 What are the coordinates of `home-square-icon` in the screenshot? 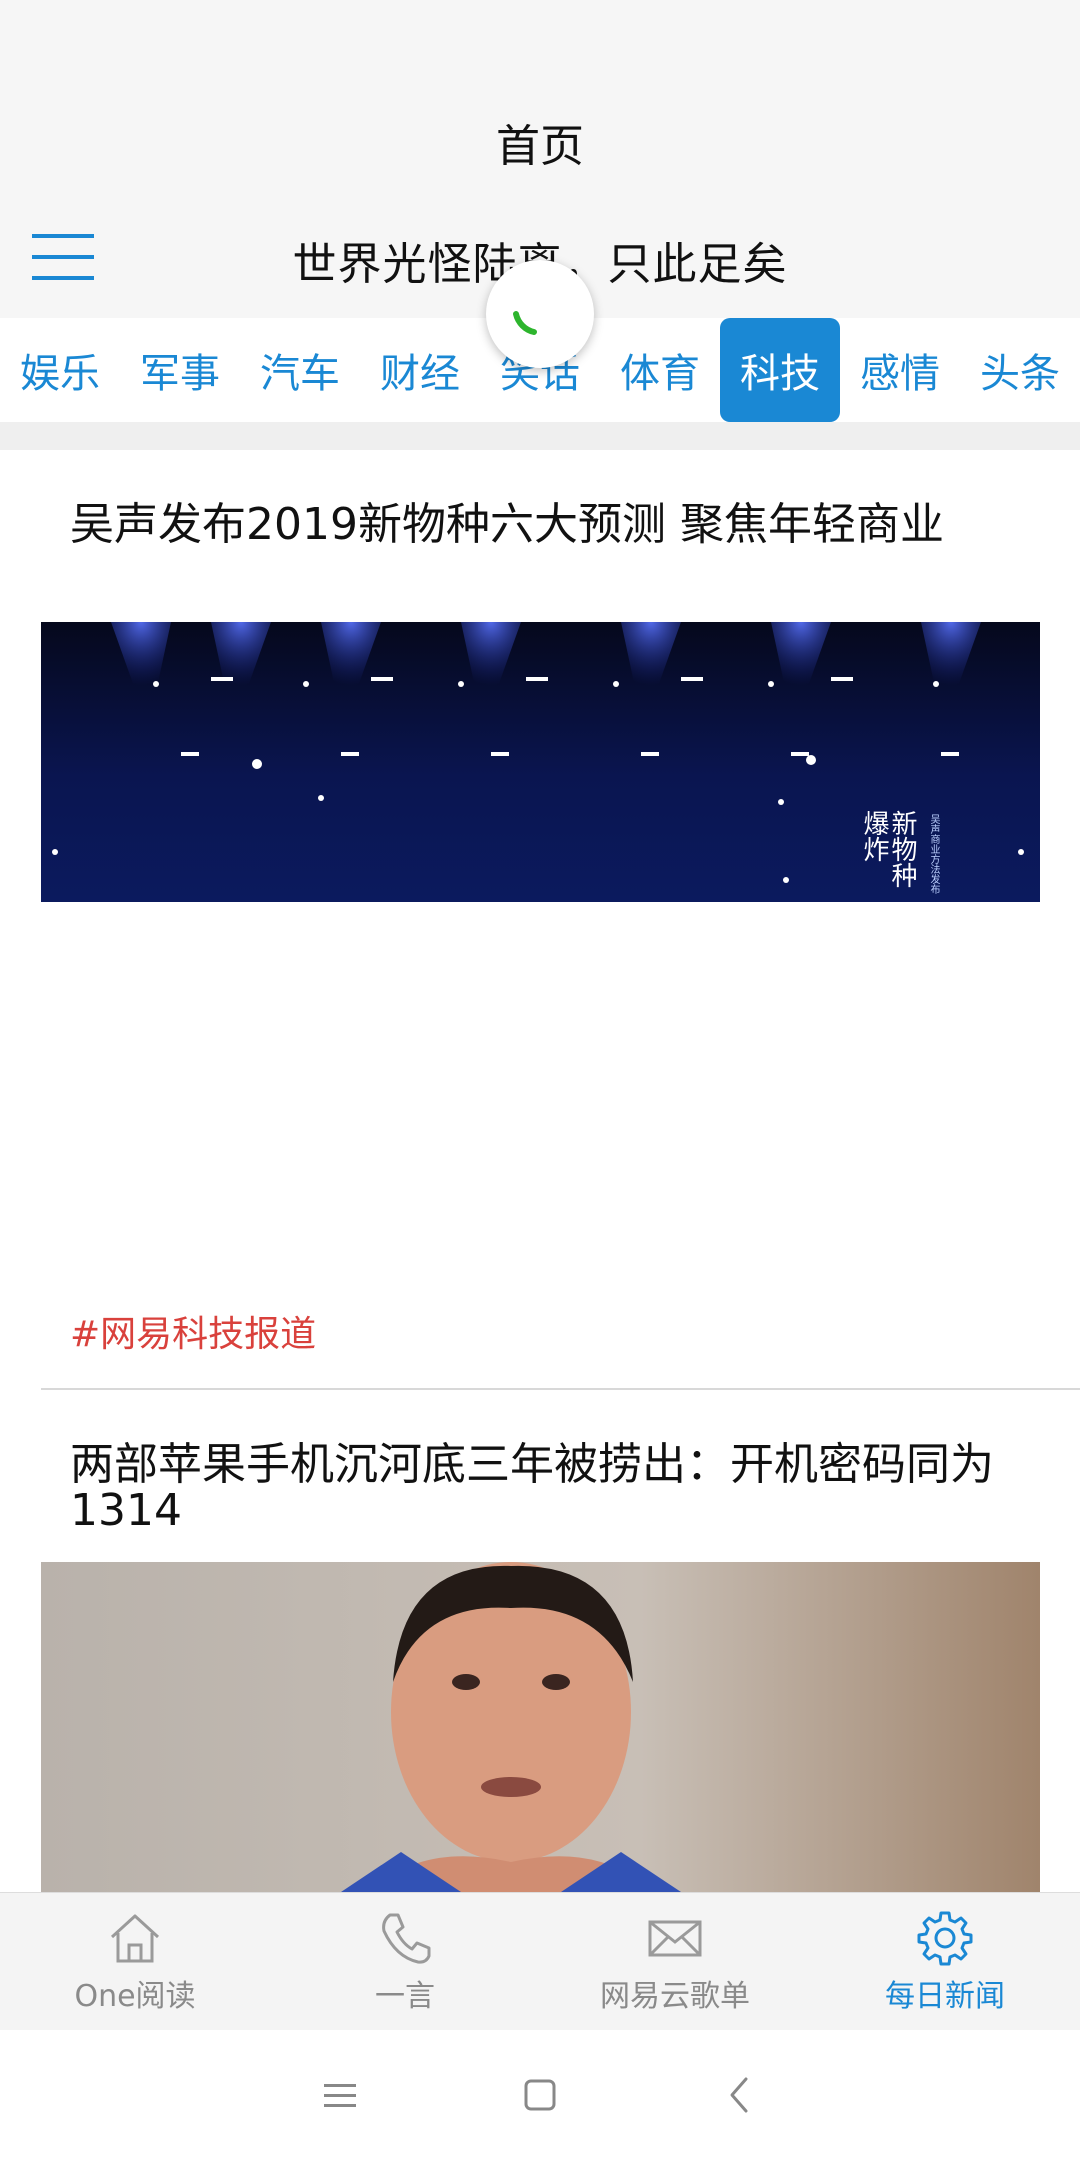 It's located at (540, 2095).